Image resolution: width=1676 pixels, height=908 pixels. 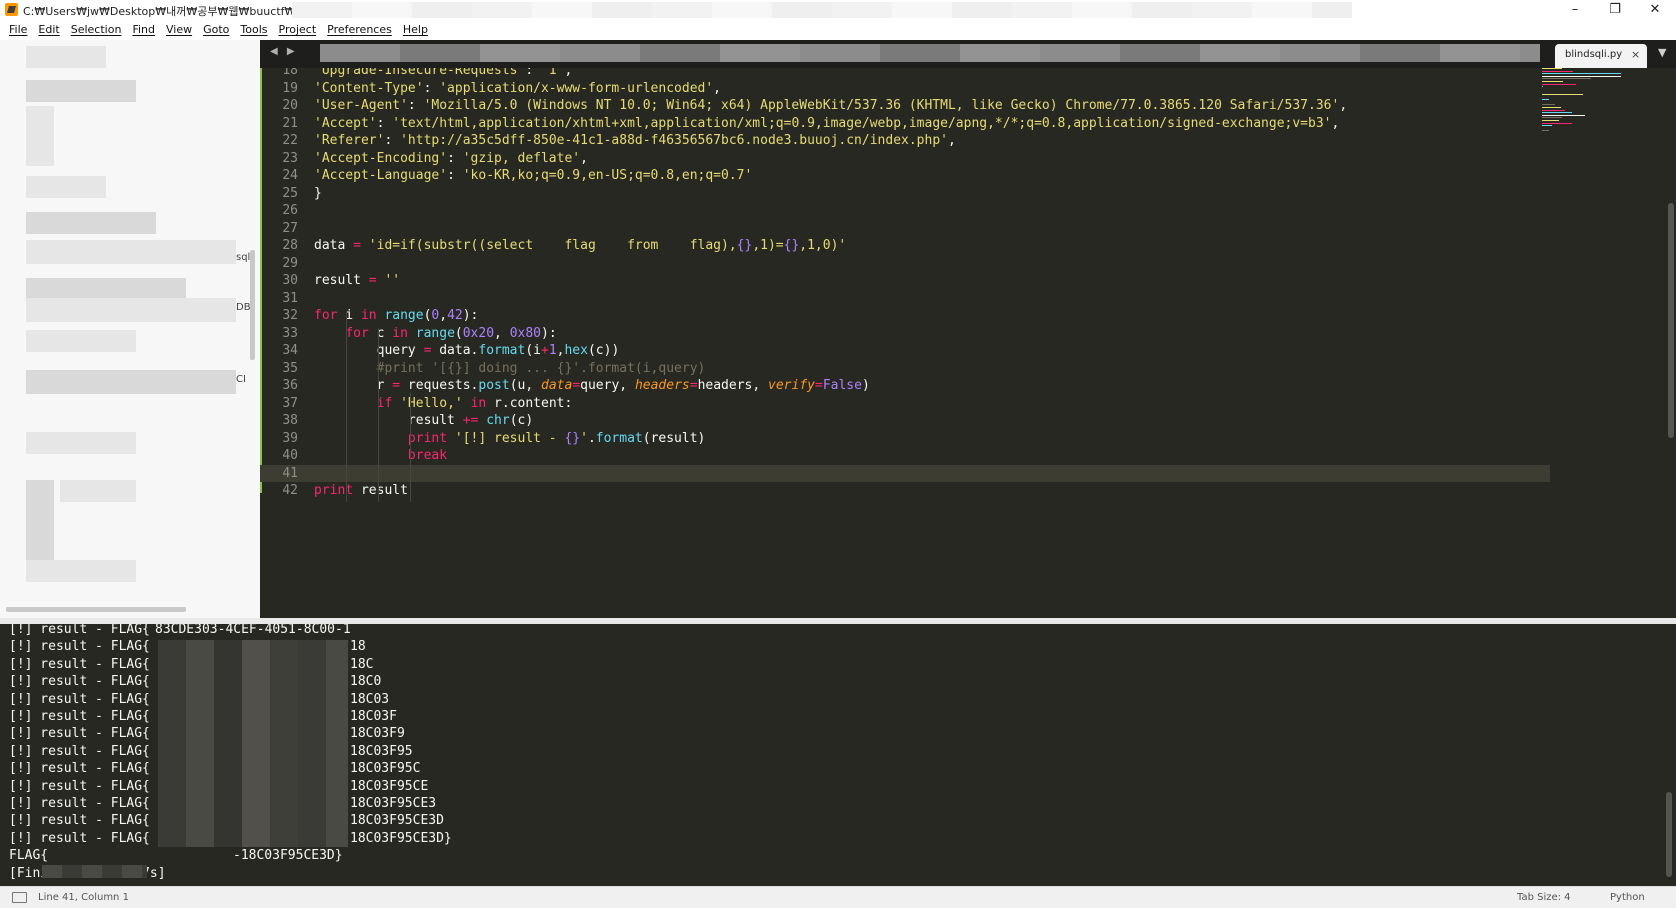 I want to click on output-value: -18C03F95CE3D}, so click(x=288, y=856).